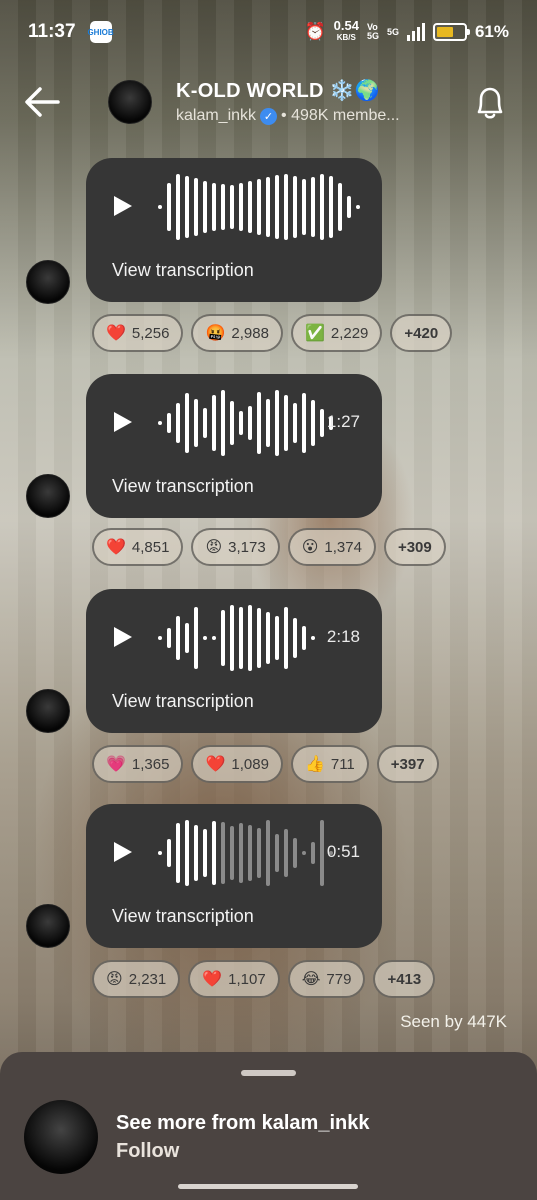 Image resolution: width=537 pixels, height=1200 pixels. I want to click on duration-label: 2:18, so click(343, 636).